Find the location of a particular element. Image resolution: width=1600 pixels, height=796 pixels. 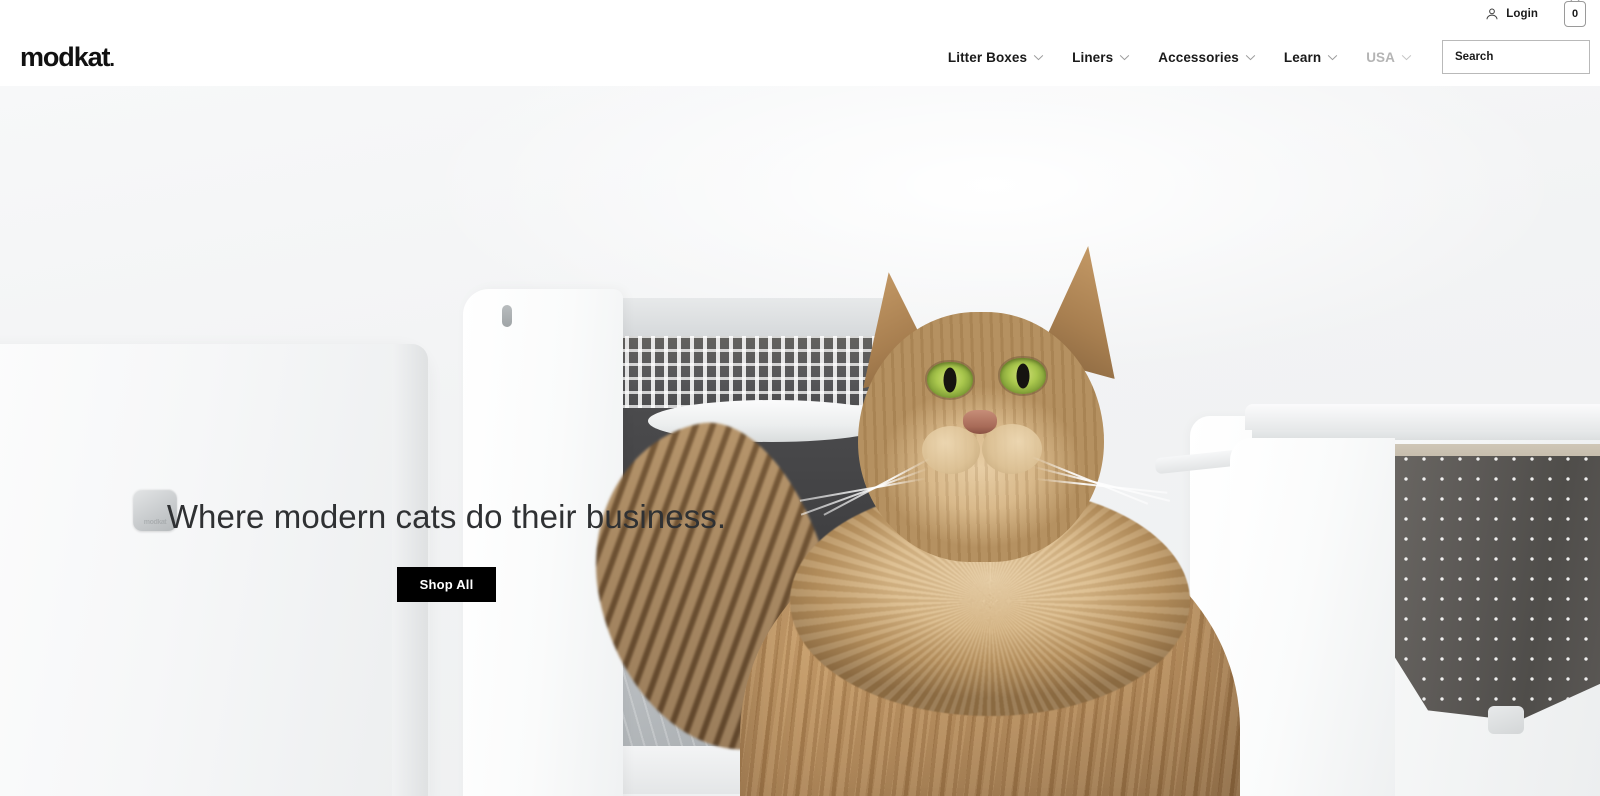

cat-eye-left is located at coordinates (950, 380).